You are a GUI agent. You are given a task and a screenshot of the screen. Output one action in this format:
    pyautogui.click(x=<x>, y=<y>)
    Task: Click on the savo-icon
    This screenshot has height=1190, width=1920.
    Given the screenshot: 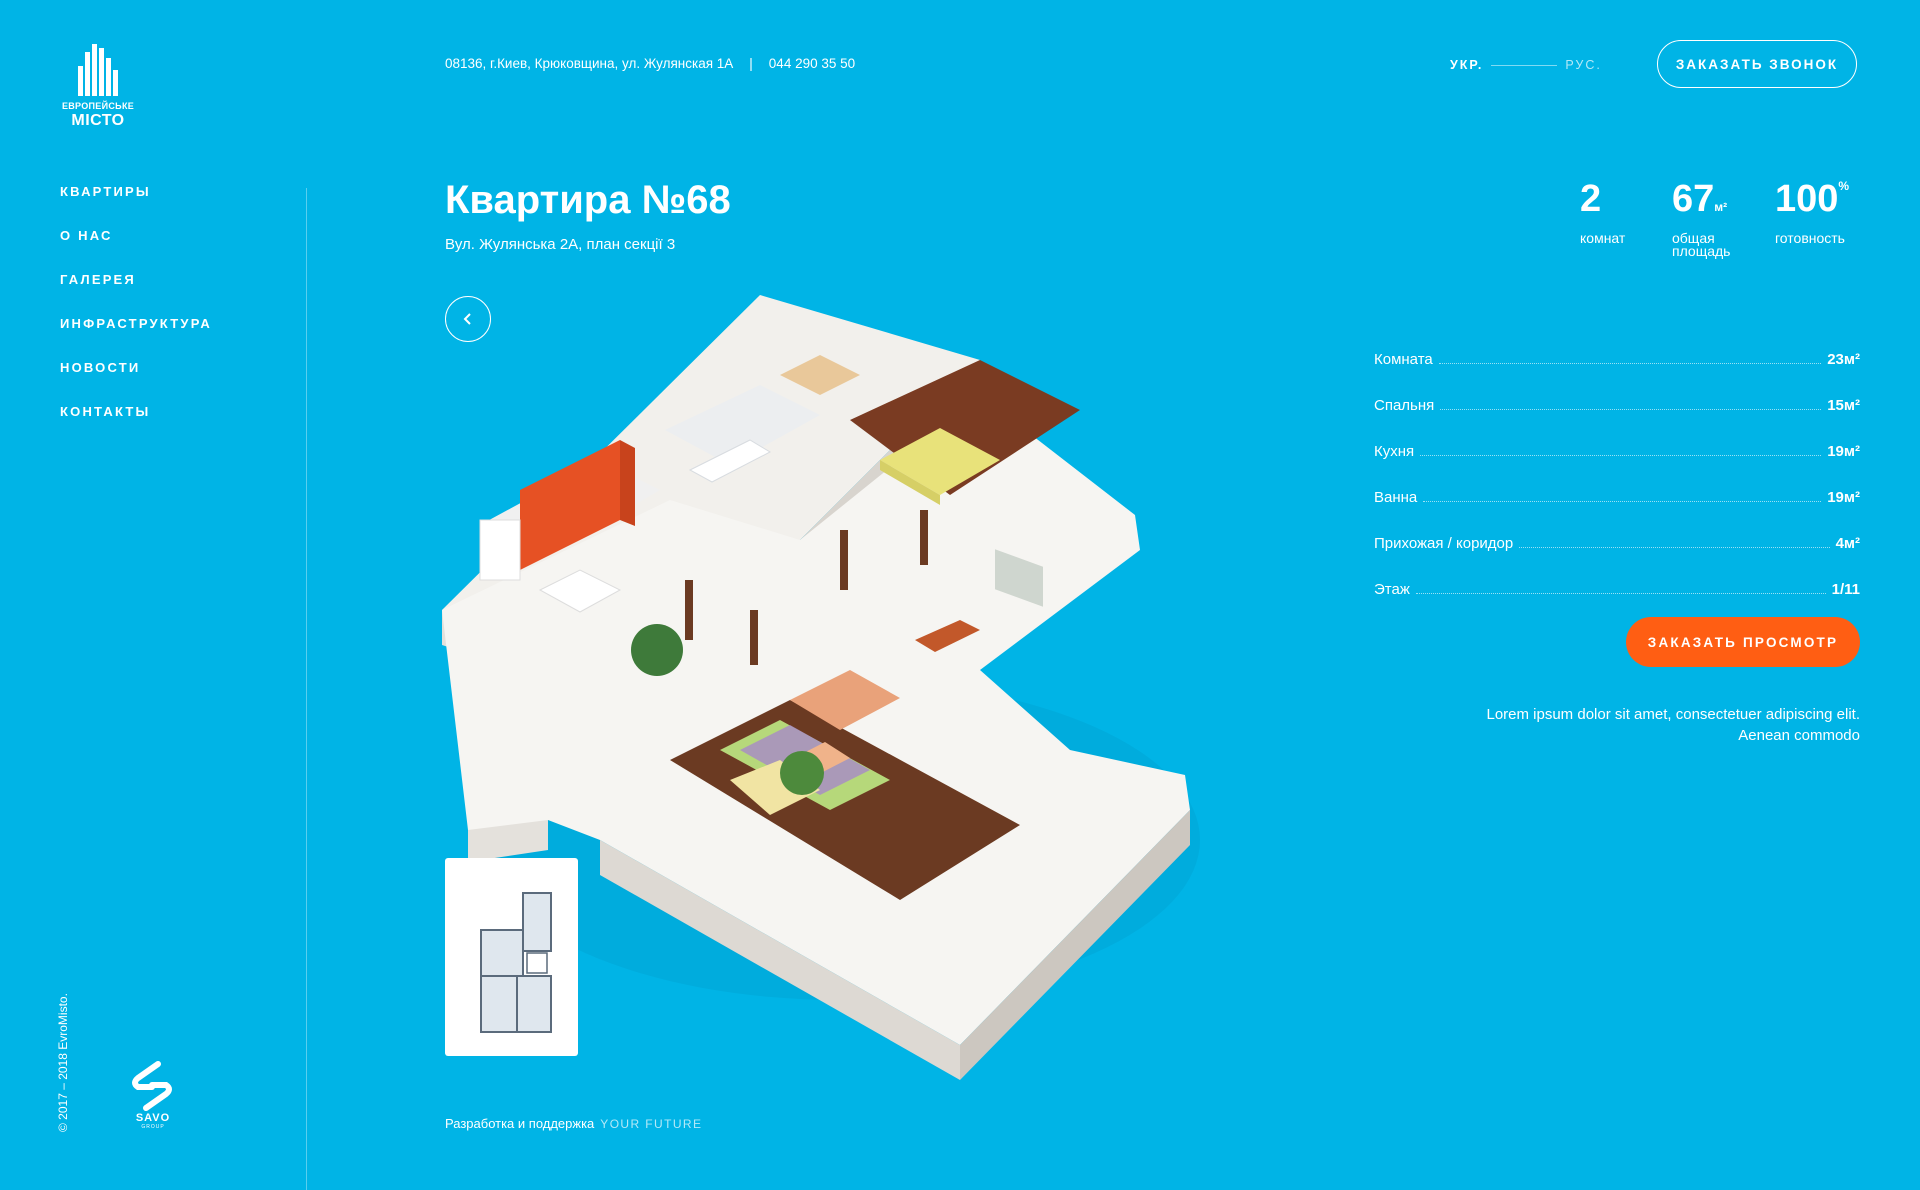 What is the action you would take?
    pyautogui.click(x=152, y=1086)
    